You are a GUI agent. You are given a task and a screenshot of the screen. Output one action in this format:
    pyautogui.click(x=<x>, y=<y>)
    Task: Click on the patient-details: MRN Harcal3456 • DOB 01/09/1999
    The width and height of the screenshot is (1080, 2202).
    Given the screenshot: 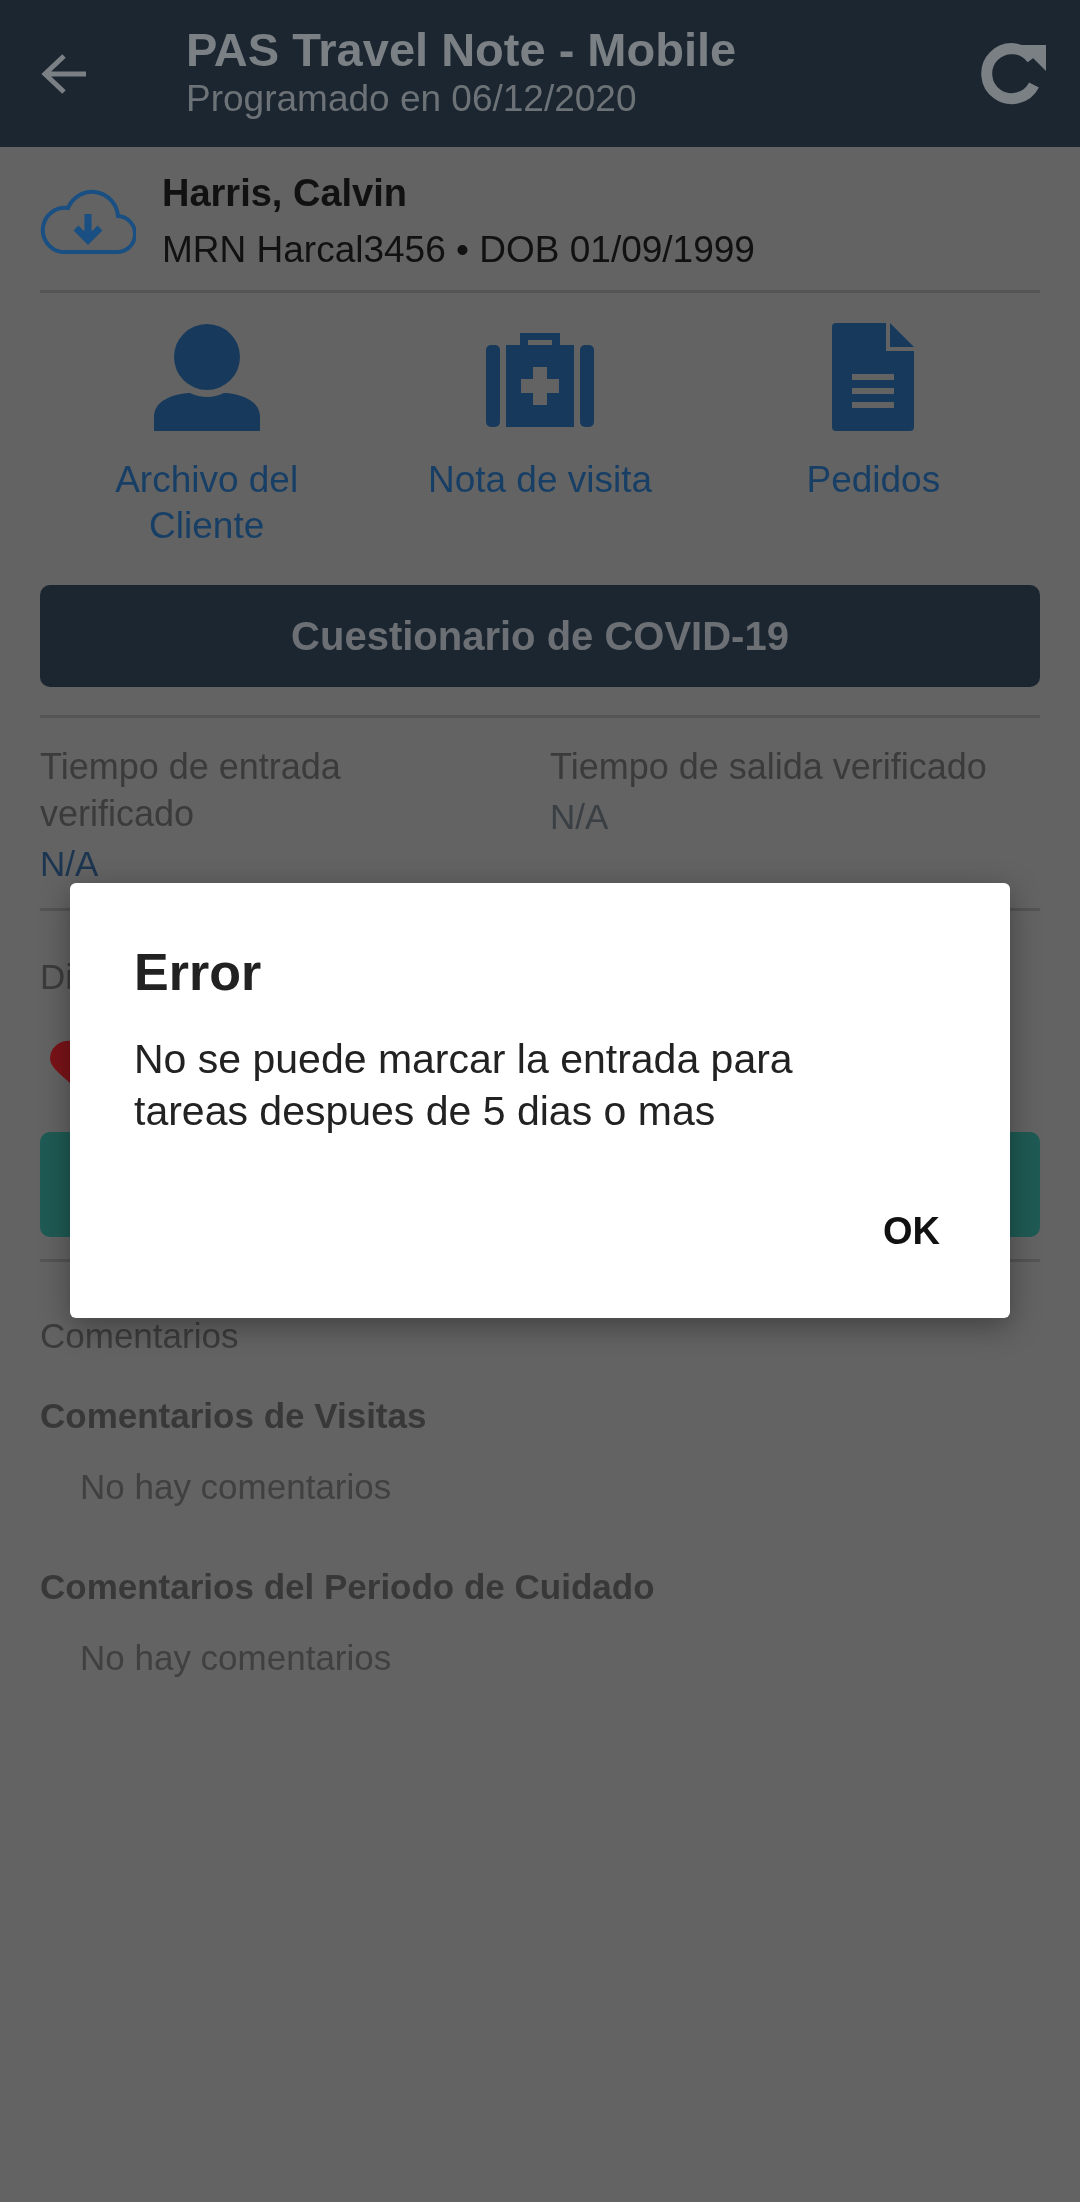 What is the action you would take?
    pyautogui.click(x=458, y=250)
    